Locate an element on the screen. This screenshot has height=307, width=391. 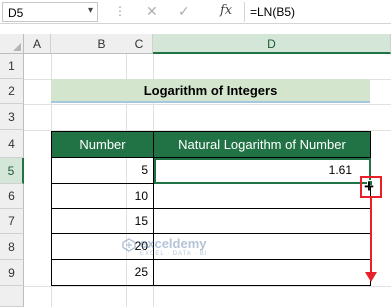
watermark-tagline: EXCEL · DATA · BI is located at coordinates (174, 254).